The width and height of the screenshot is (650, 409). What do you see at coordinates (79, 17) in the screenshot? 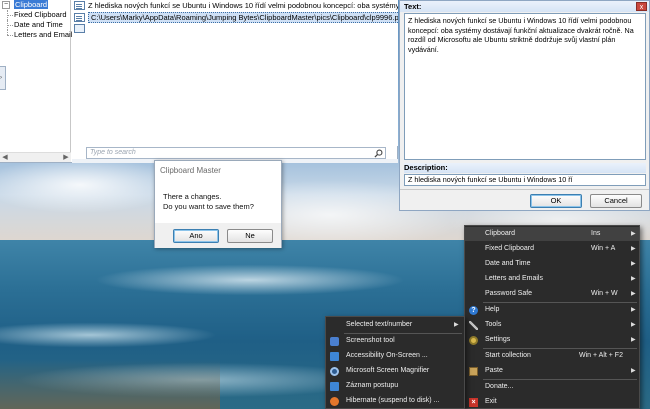
I see `image-clip-icon` at bounding box center [79, 17].